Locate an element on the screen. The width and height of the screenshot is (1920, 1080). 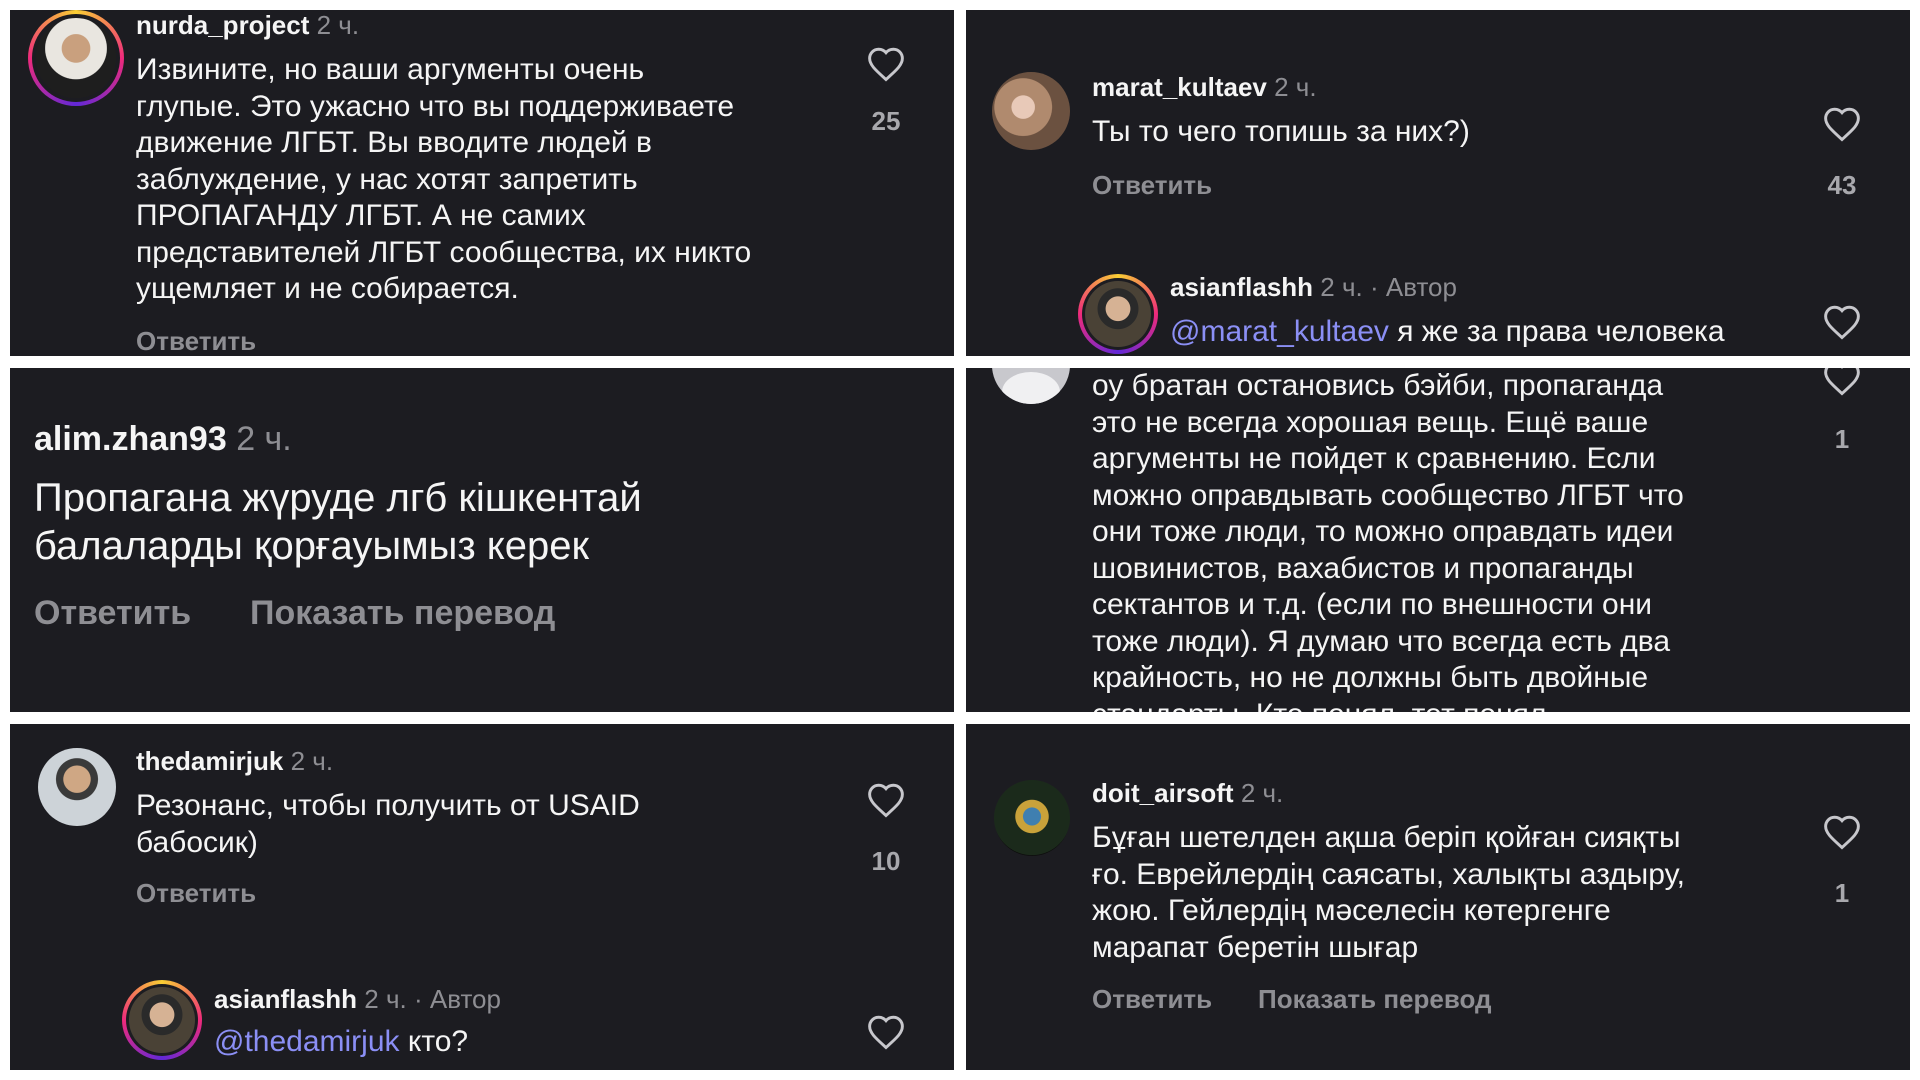
like-count: 25 is located at coordinates (886, 121).